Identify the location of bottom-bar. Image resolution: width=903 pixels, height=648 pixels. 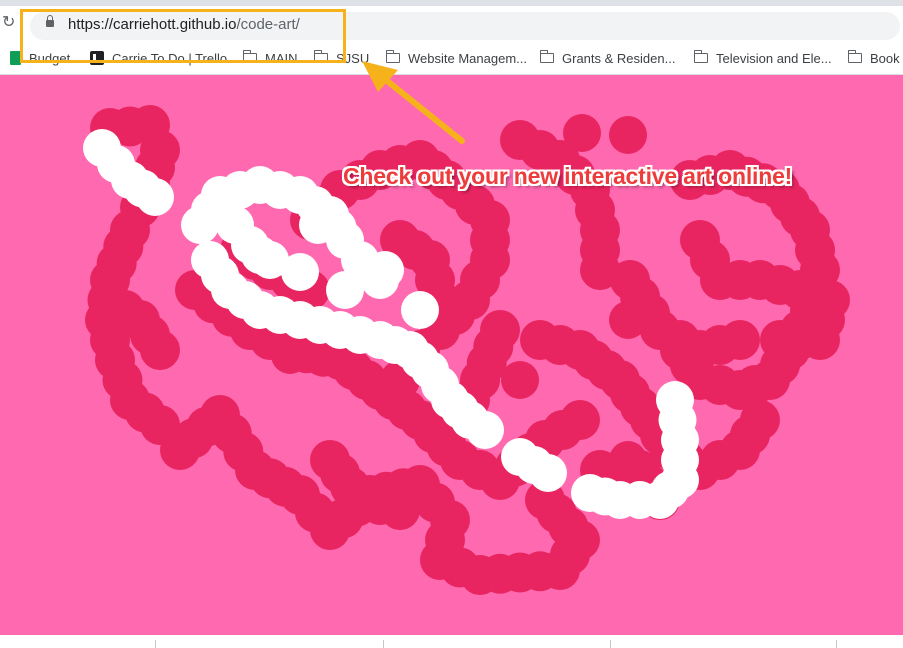
(451, 641).